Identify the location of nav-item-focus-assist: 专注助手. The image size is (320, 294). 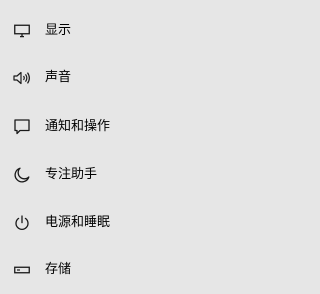
(128, 175).